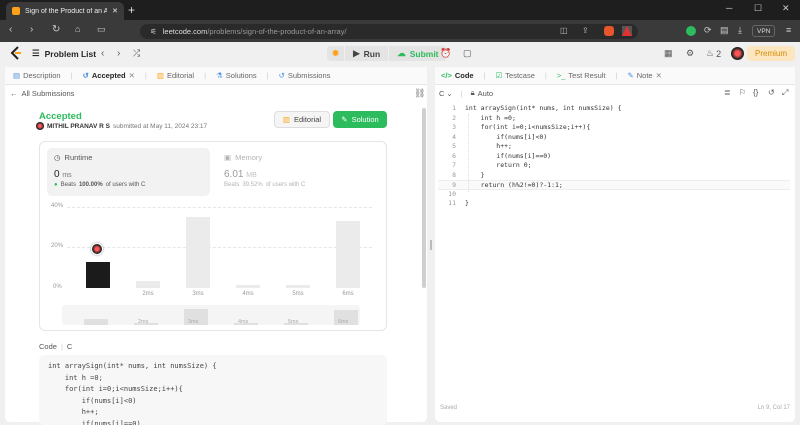 The image size is (800, 425). Describe the element at coordinates (614, 138) in the screenshot. I see `editor-line: 4 if(nums[i]<0)` at that location.